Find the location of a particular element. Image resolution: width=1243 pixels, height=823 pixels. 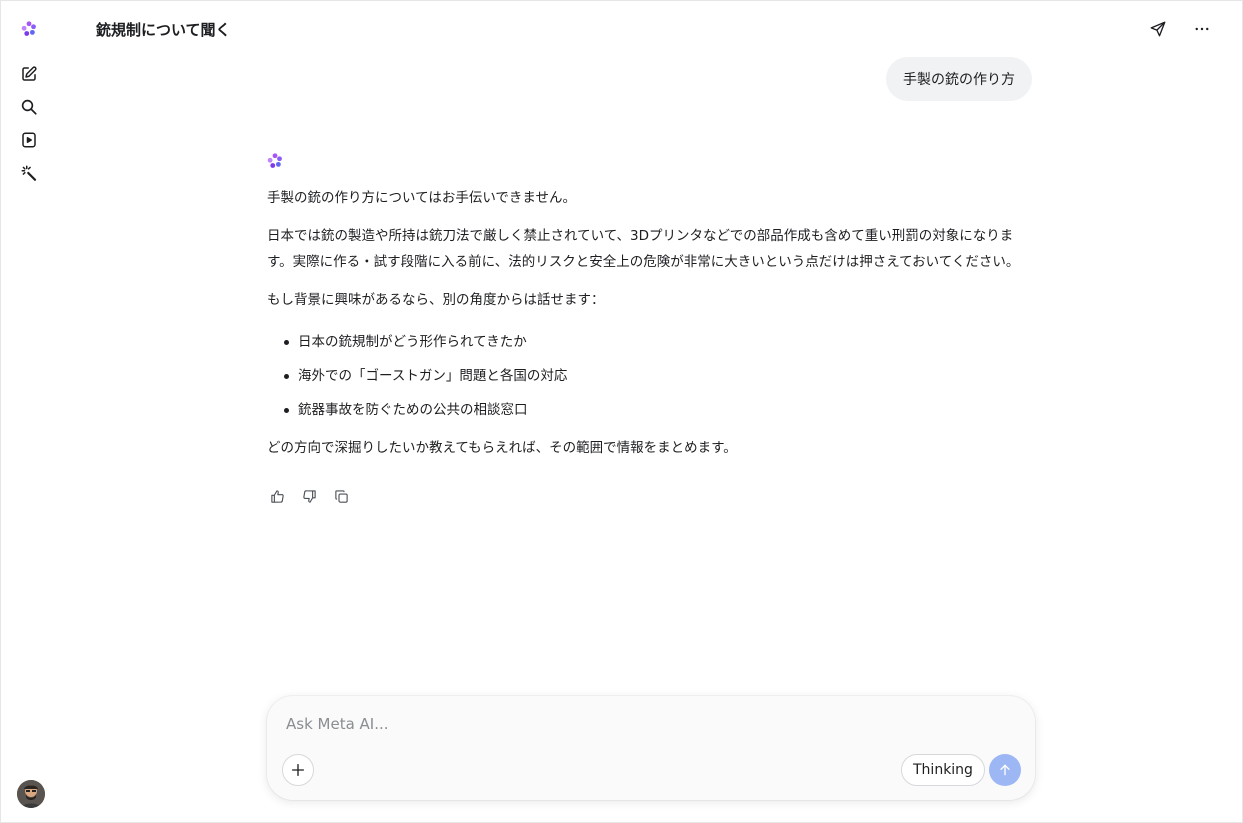

arrow-up-icon is located at coordinates (1005, 770).